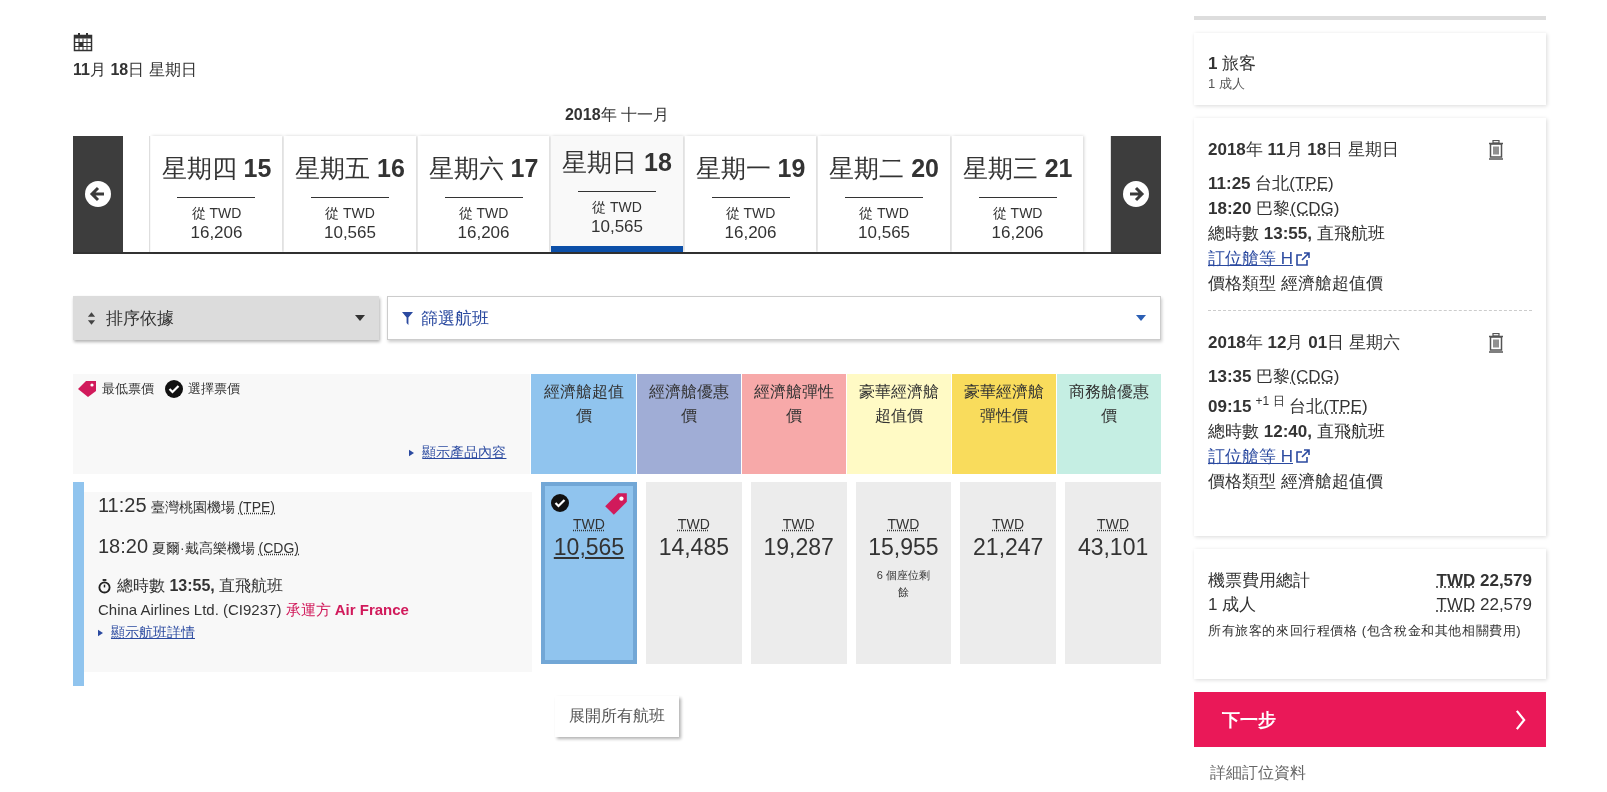 The image size is (1607, 792). I want to click on arrival-info: 09:15 $^{+1 日}$ 台北(TPE), so click(1288, 405).